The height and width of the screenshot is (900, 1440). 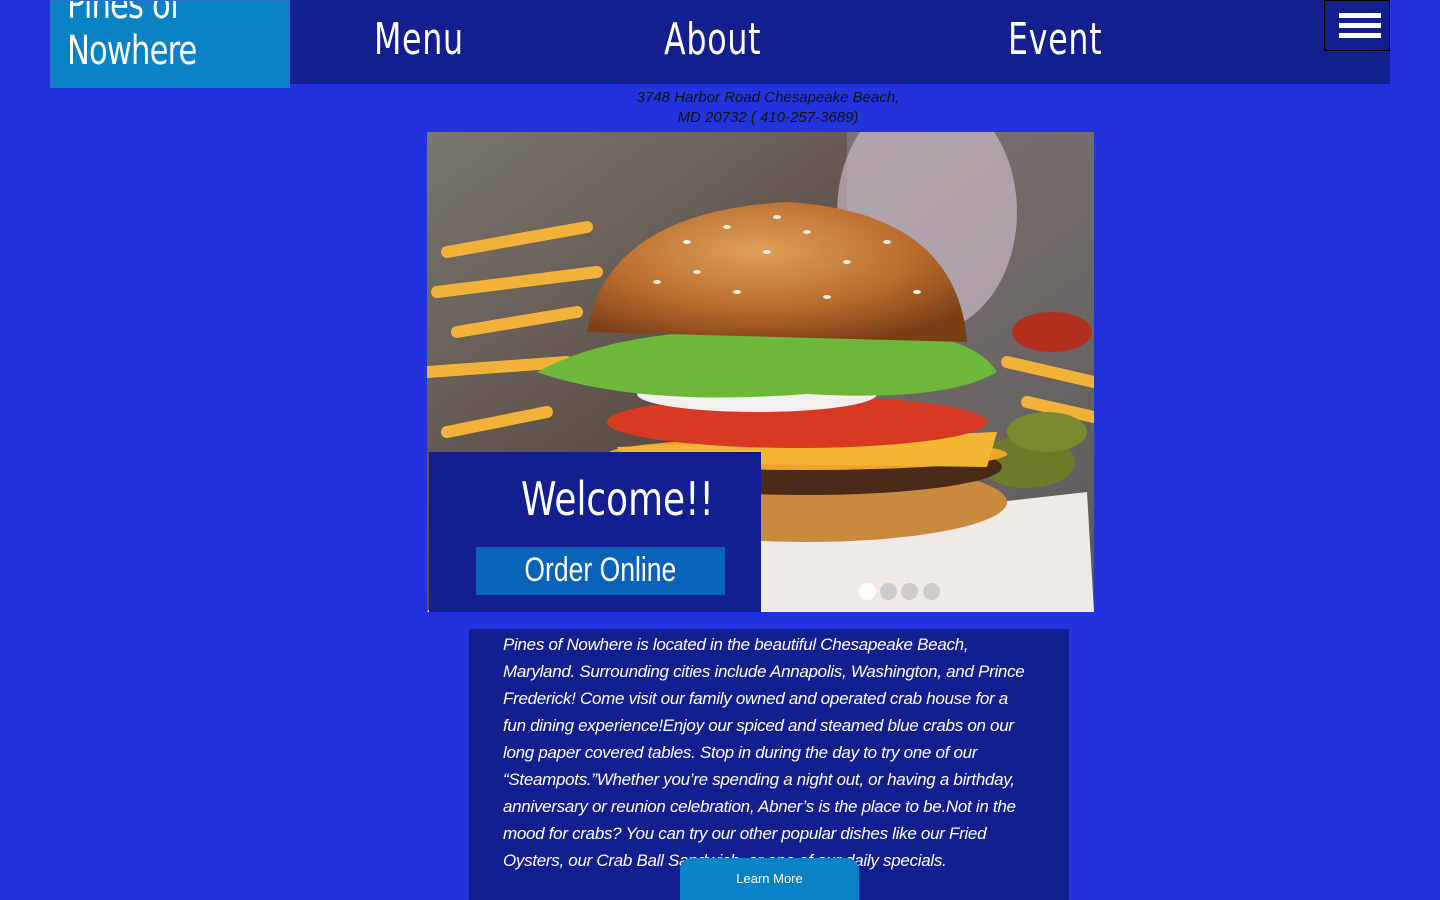 I want to click on nav-about-link: About, so click(x=712, y=39).